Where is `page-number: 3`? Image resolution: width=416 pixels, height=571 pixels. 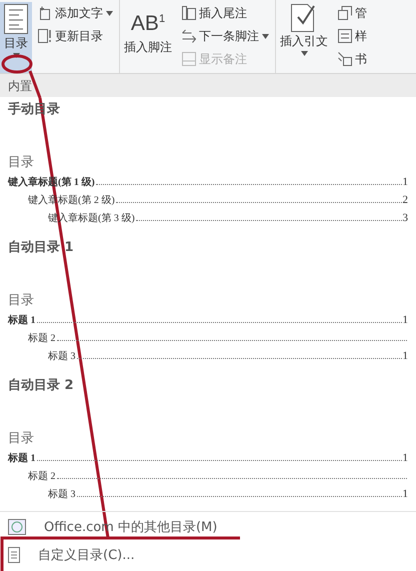
page-number: 3 is located at coordinates (405, 218).